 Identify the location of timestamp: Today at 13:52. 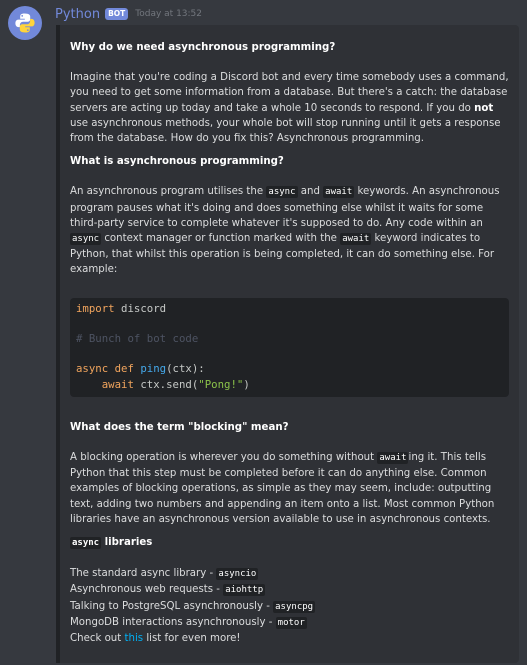
(168, 14).